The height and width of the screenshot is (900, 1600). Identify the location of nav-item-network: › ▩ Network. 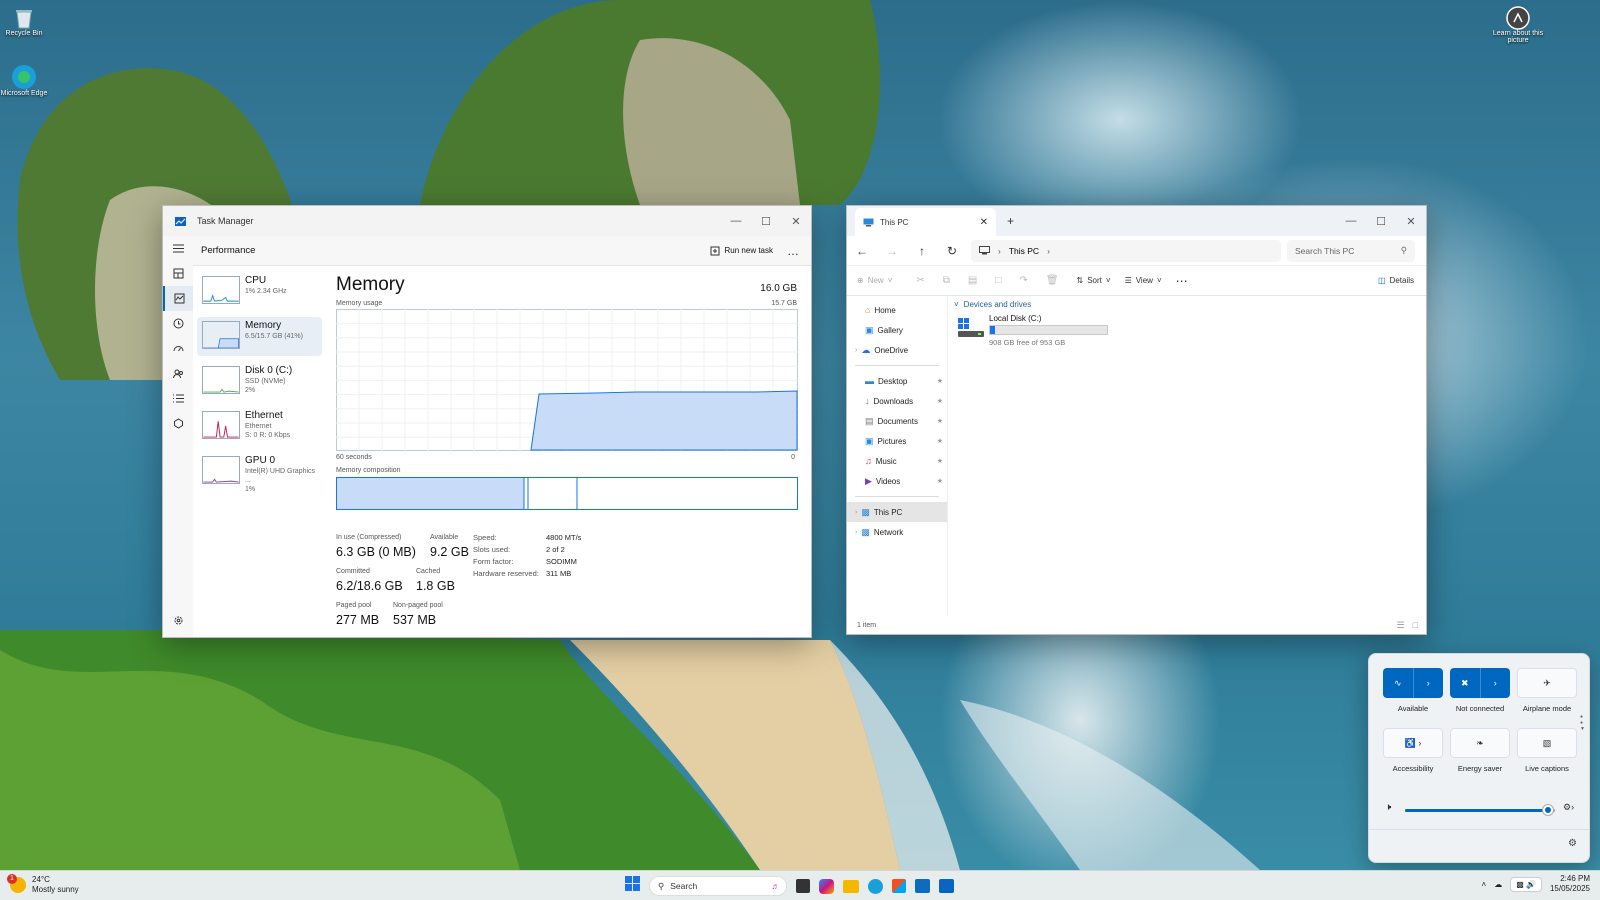
(897, 532).